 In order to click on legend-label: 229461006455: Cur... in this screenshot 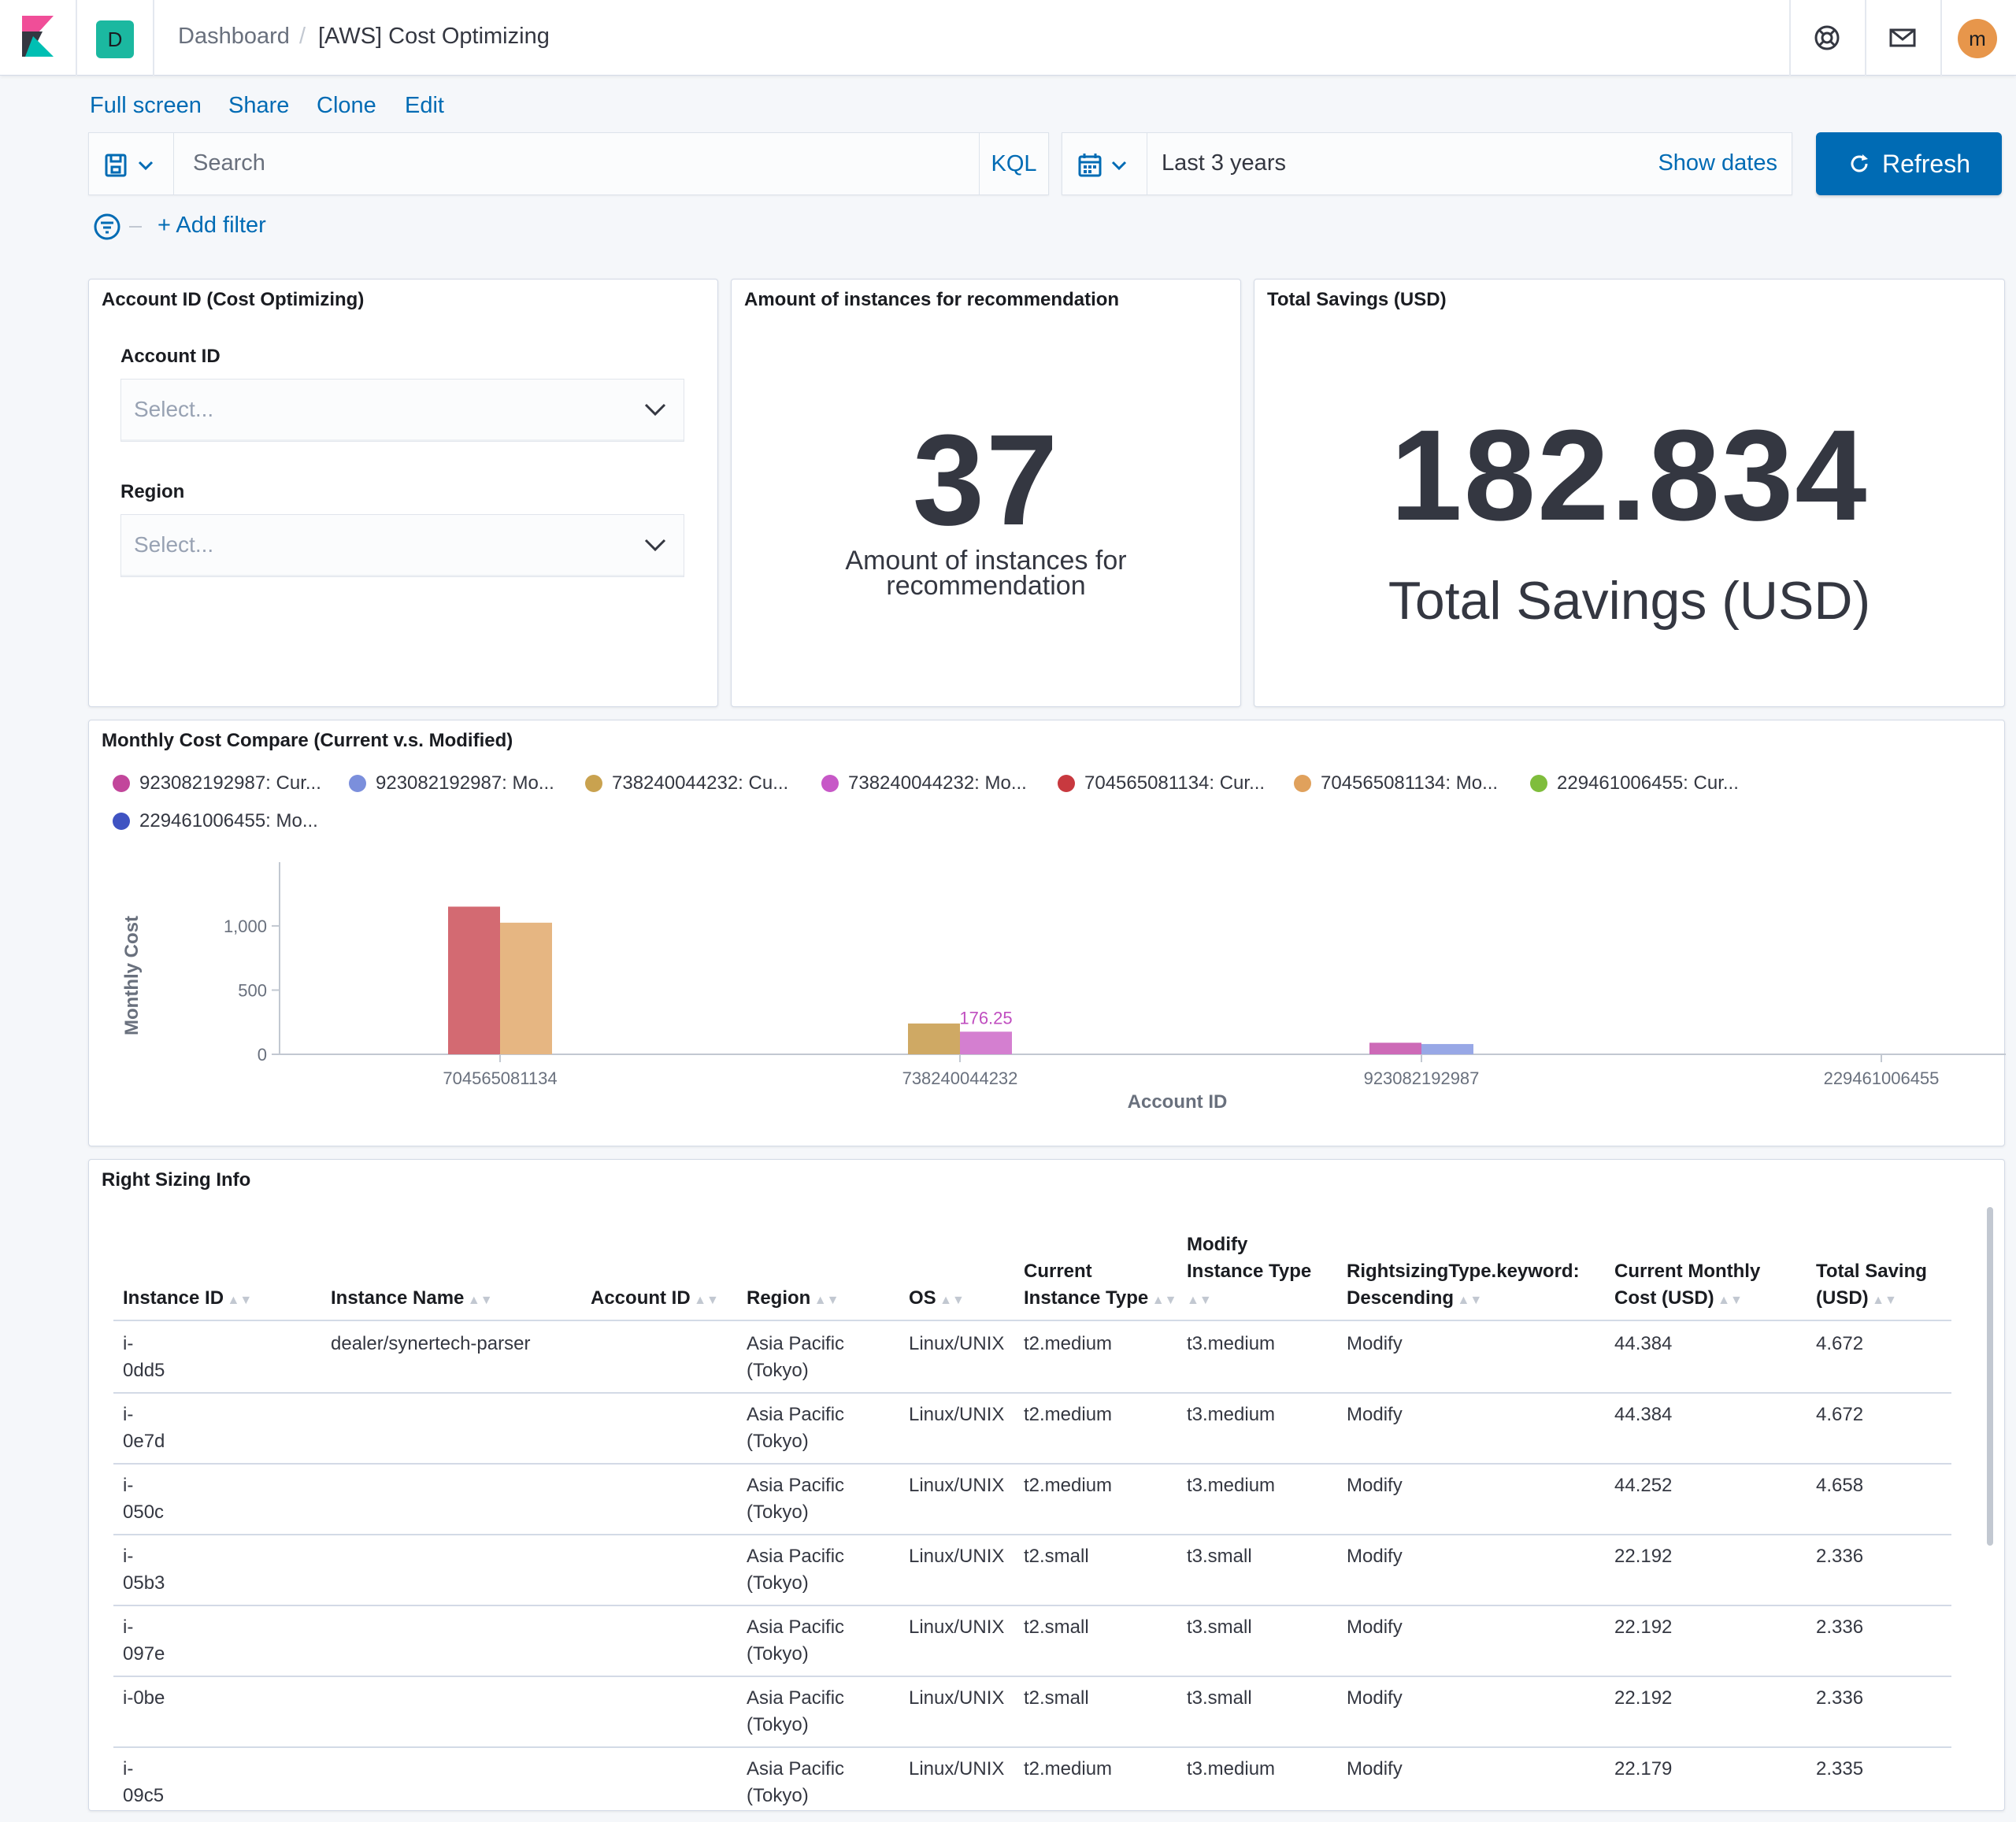, I will do `click(1648, 783)`.